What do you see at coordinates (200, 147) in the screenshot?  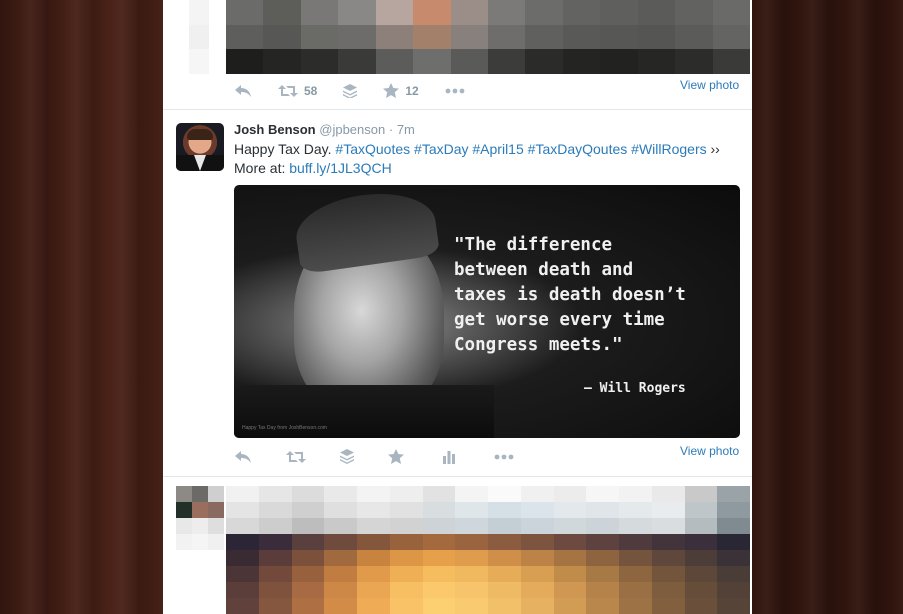 I see `avatar` at bounding box center [200, 147].